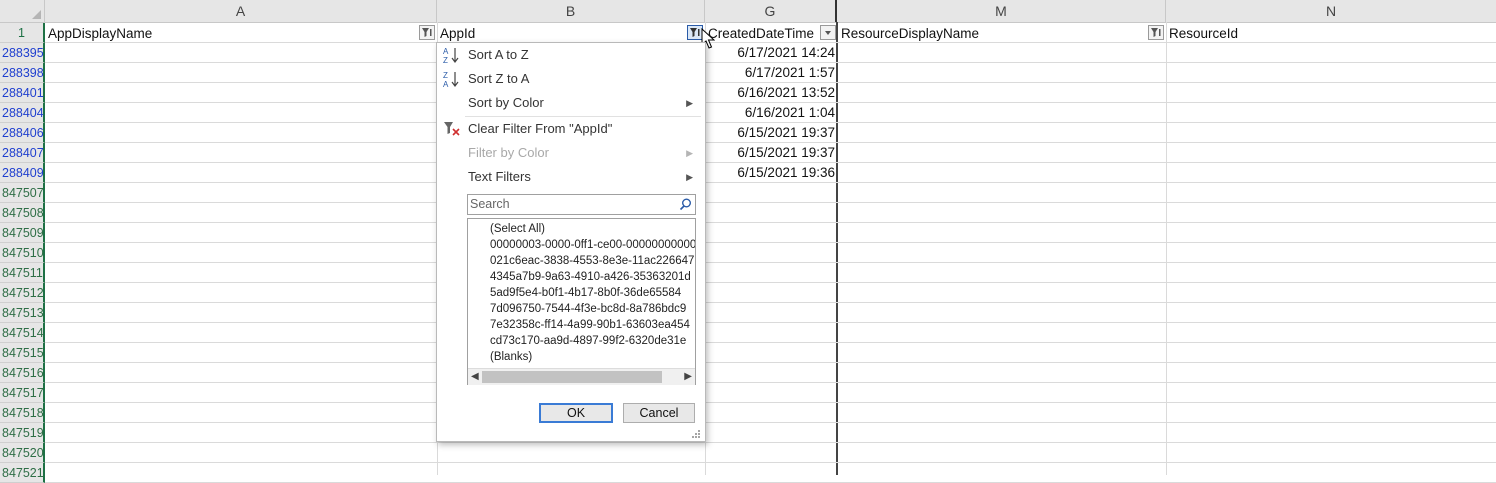  Describe the element at coordinates (562, 33) in the screenshot. I see `header-cell-appid: AppId` at that location.